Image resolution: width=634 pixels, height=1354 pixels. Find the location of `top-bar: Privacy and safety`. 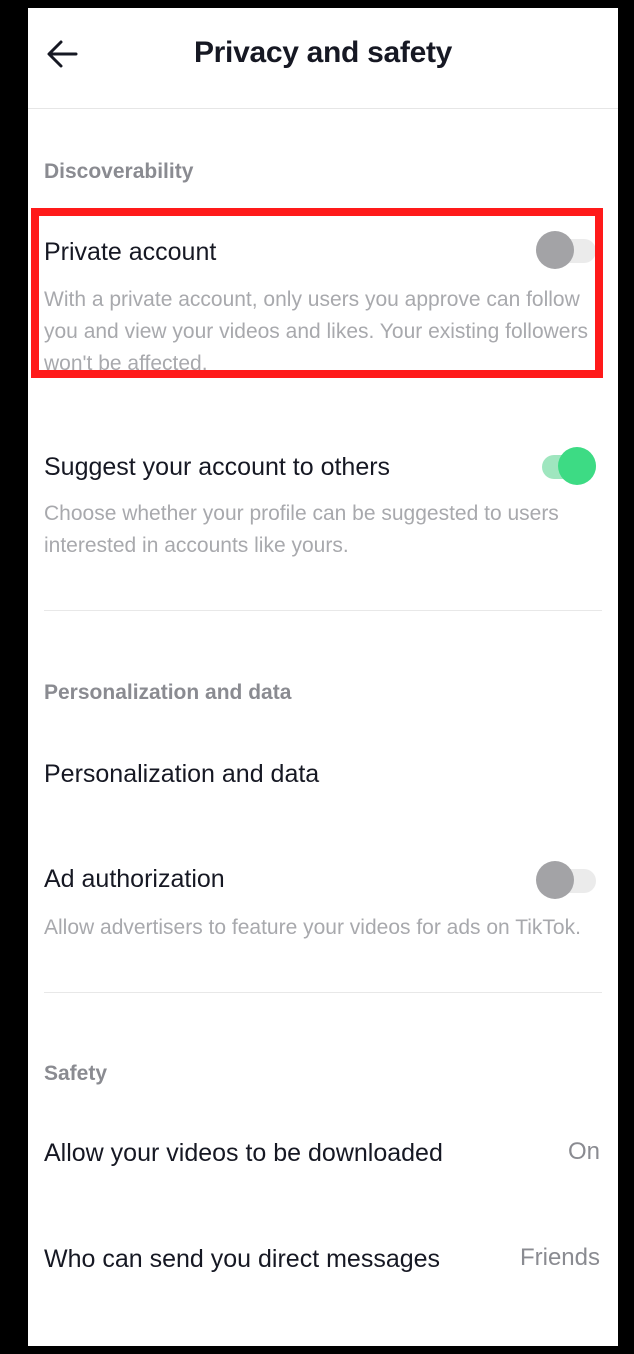

top-bar: Privacy and safety is located at coordinates (323, 58).